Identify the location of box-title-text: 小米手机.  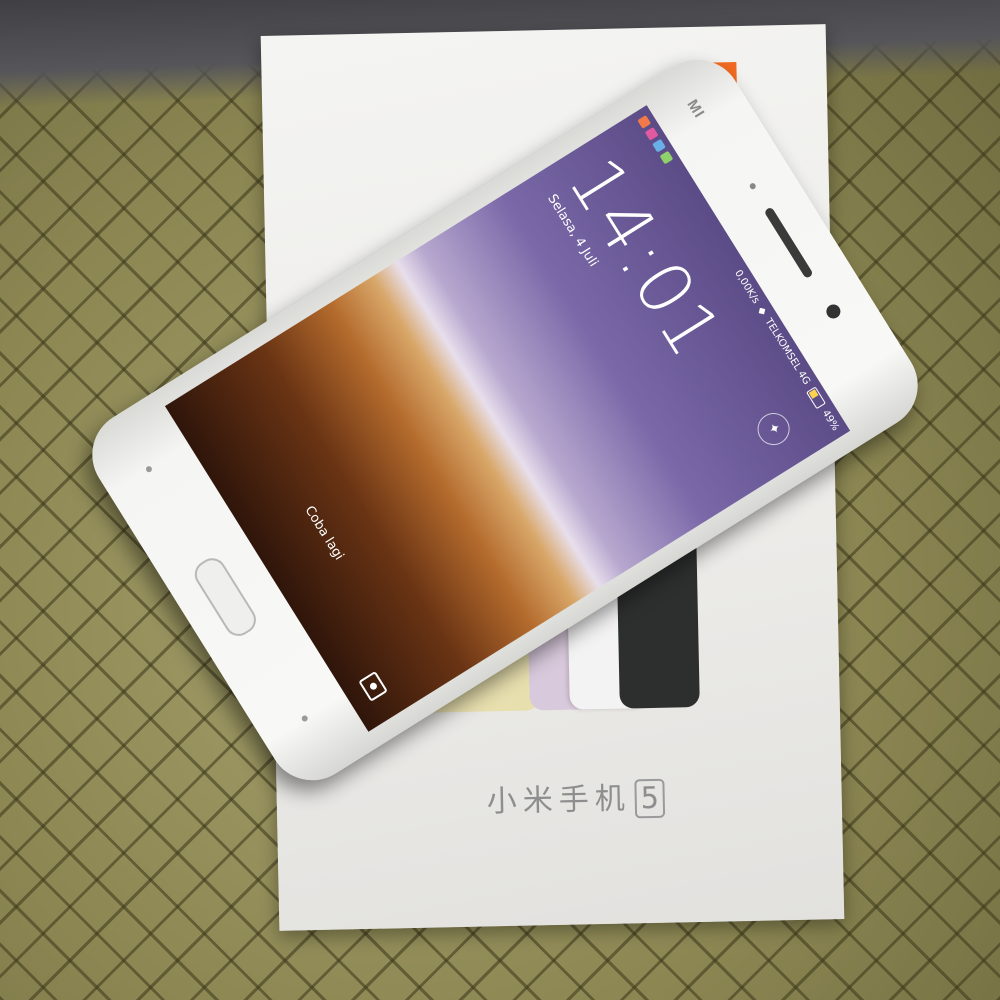
(559, 800).